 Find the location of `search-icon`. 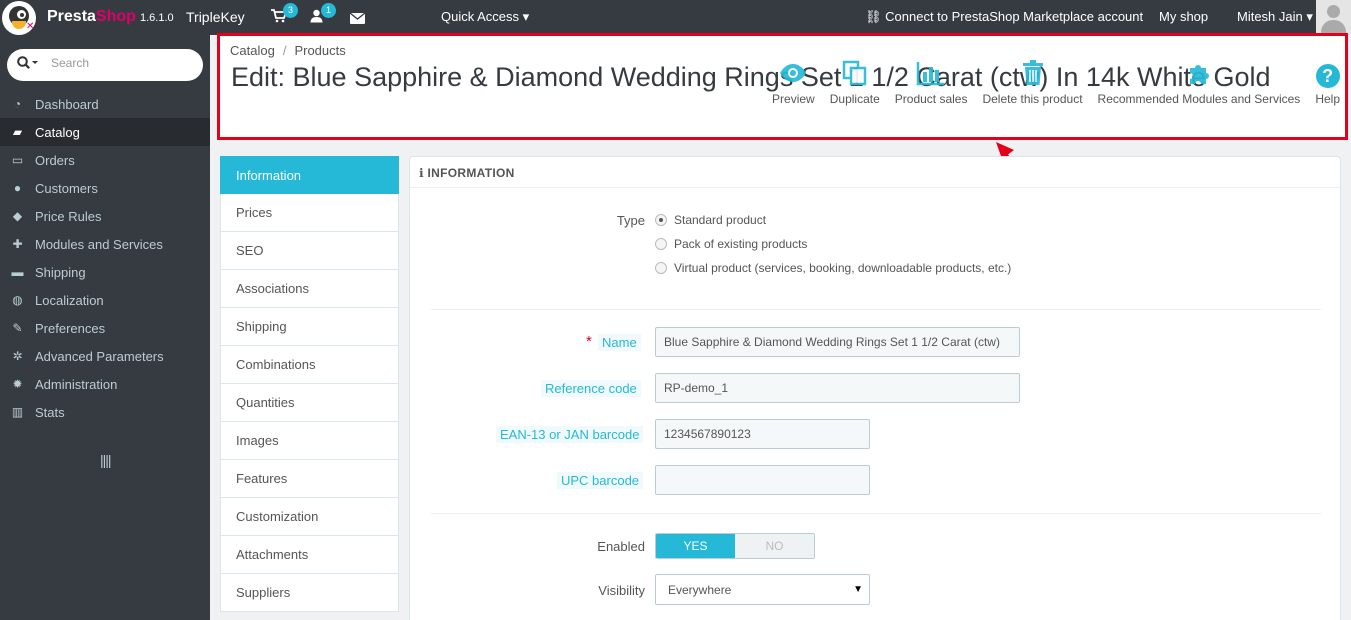

search-icon is located at coordinates (28, 64).